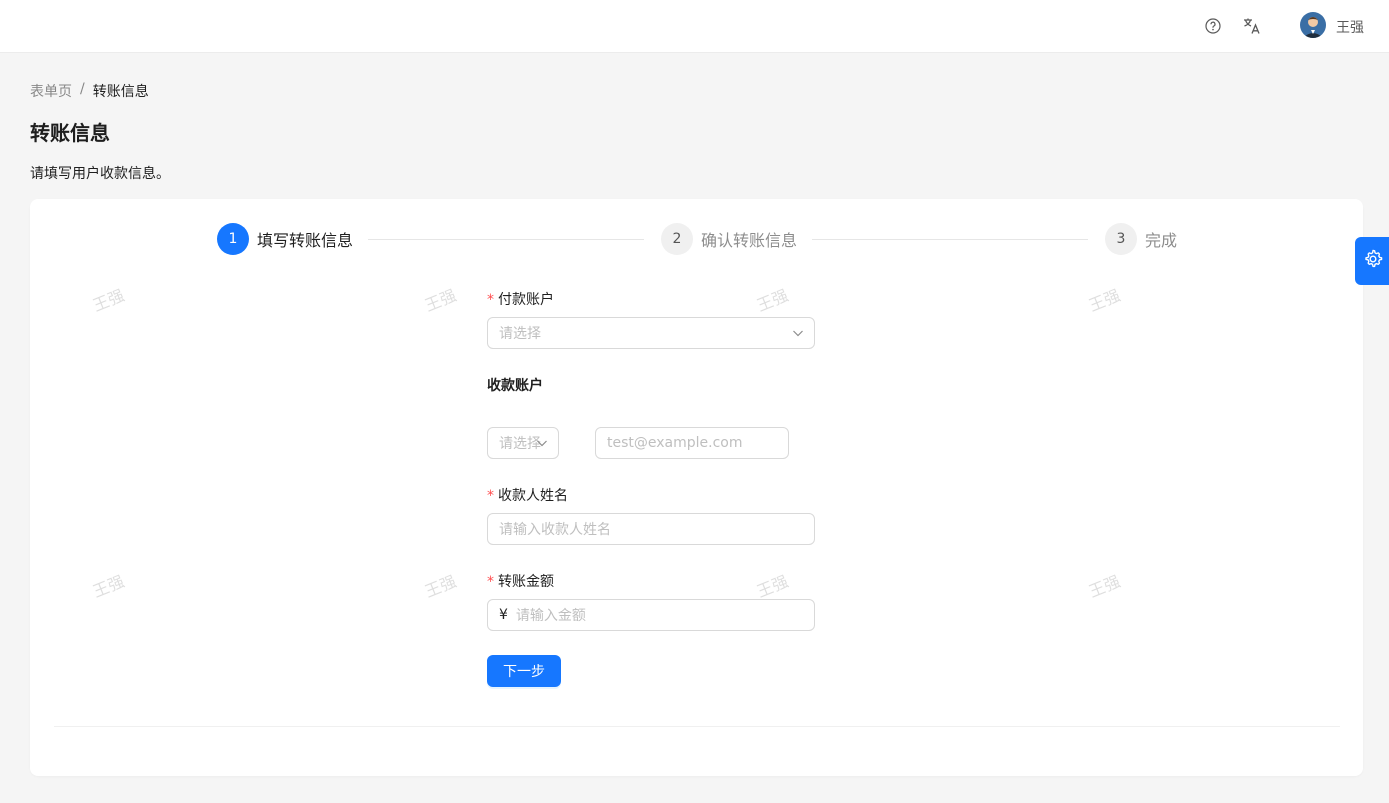 The height and width of the screenshot is (803, 1389). I want to click on step-number: 3, so click(1121, 239).